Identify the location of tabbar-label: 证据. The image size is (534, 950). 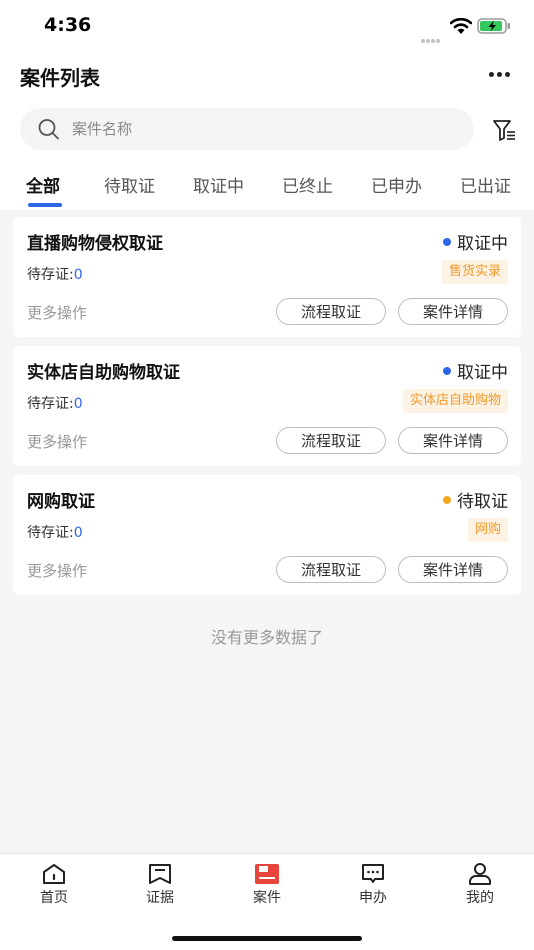
(160, 898).